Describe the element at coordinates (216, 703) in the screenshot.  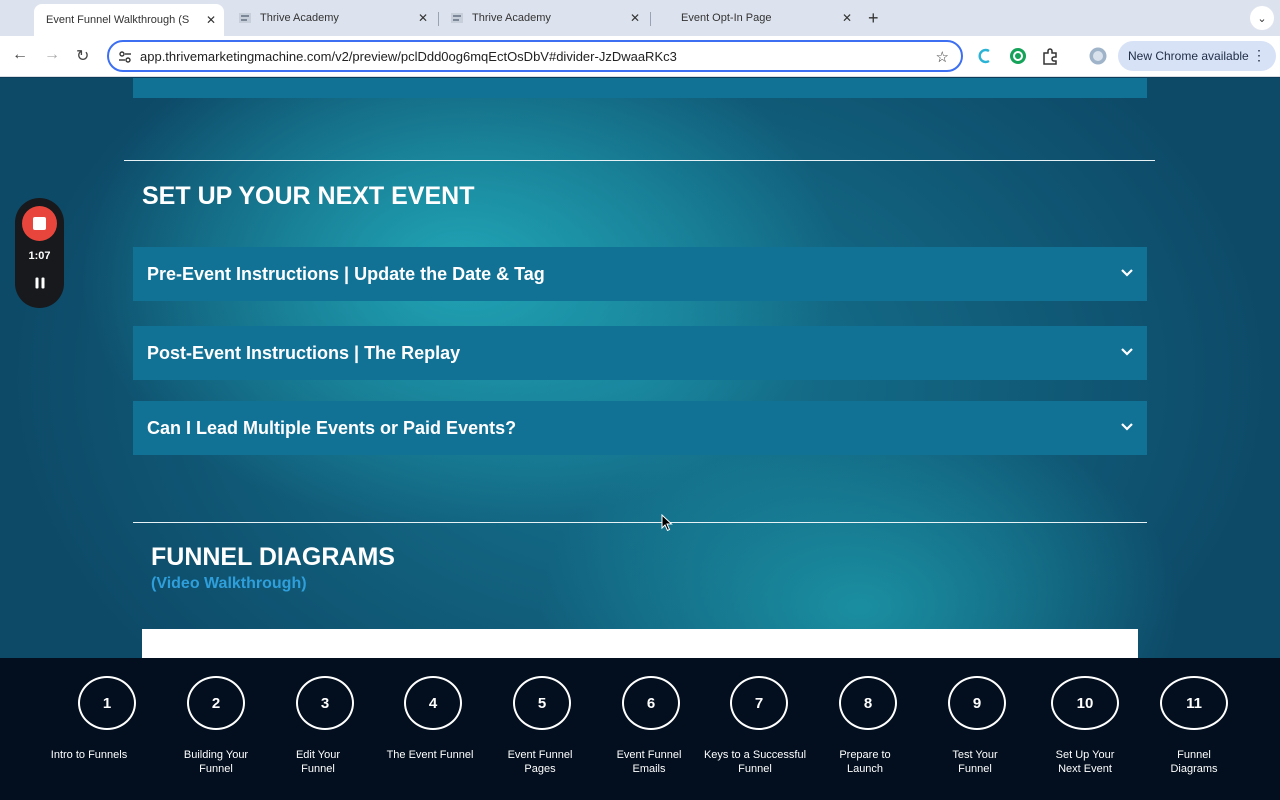
I see `step-number: 2` at that location.